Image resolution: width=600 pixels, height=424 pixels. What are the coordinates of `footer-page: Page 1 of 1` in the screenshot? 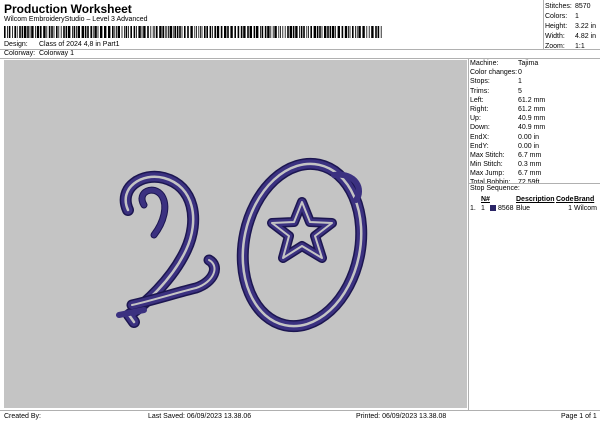 It's located at (579, 416).